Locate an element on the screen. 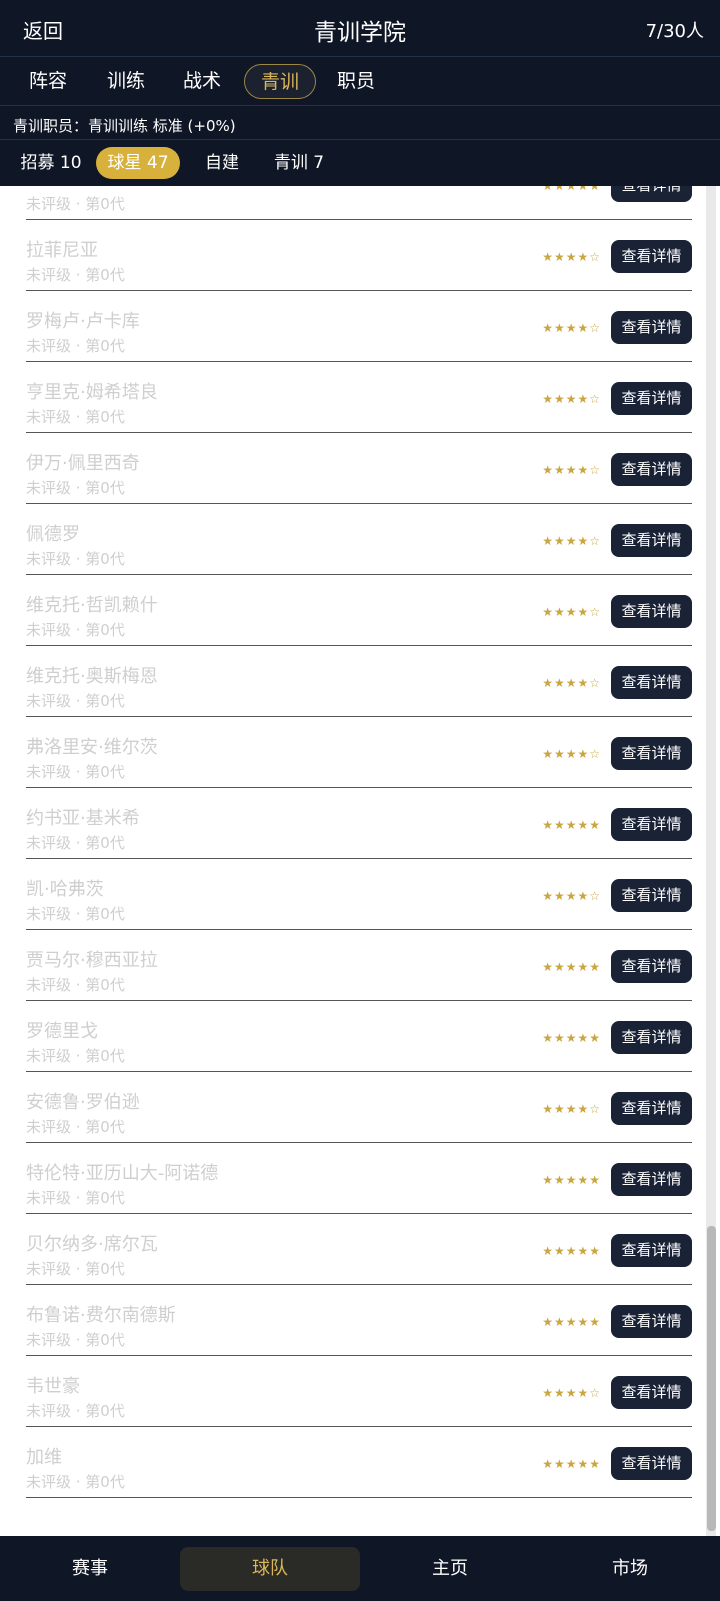  player-row: 安德鲁·罗伯逊 未评级 · 第0代 ★★★★☆ 查看详情 is located at coordinates (359, 1107).